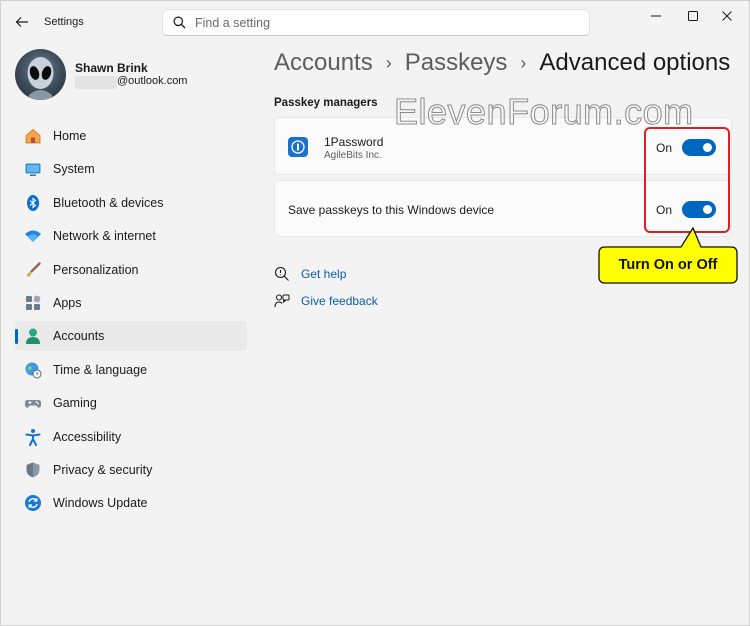 The image size is (750, 626). Describe the element at coordinates (179, 22) in the screenshot. I see `search-icon` at that location.